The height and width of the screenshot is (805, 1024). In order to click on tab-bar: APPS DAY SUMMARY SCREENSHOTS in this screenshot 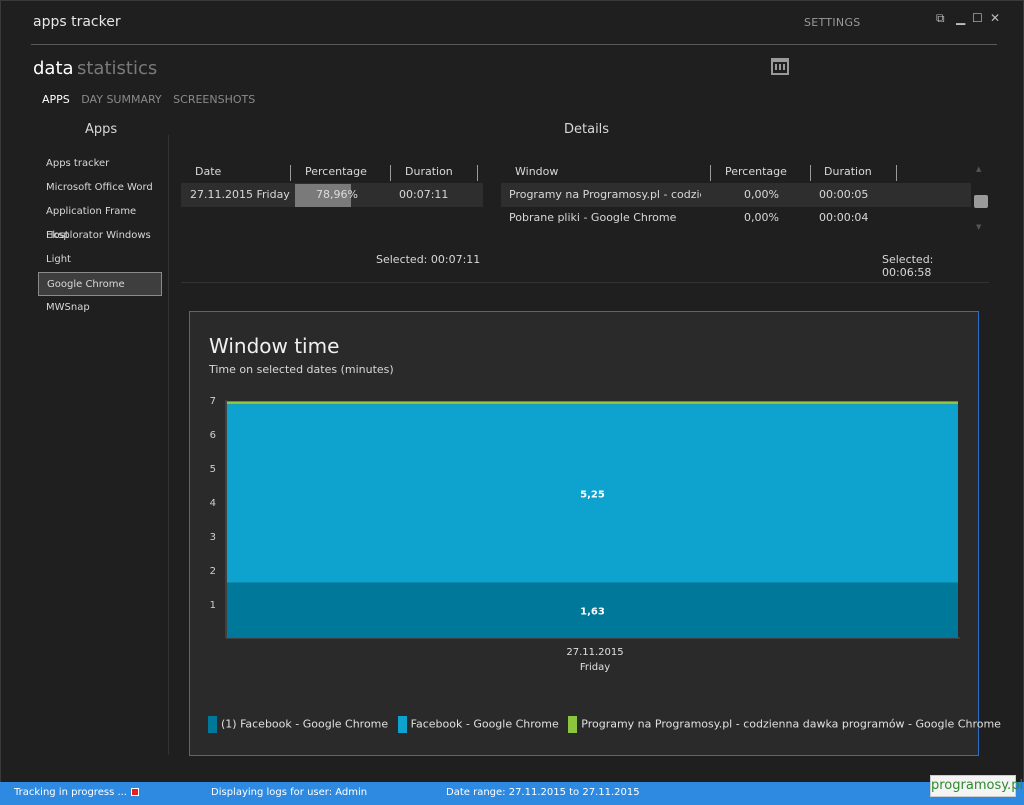, I will do `click(152, 99)`.